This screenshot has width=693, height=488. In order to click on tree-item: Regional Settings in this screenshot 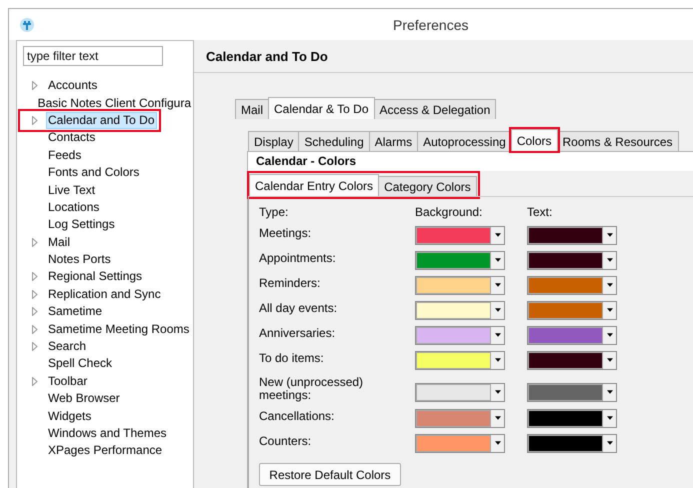, I will do `click(95, 277)`.